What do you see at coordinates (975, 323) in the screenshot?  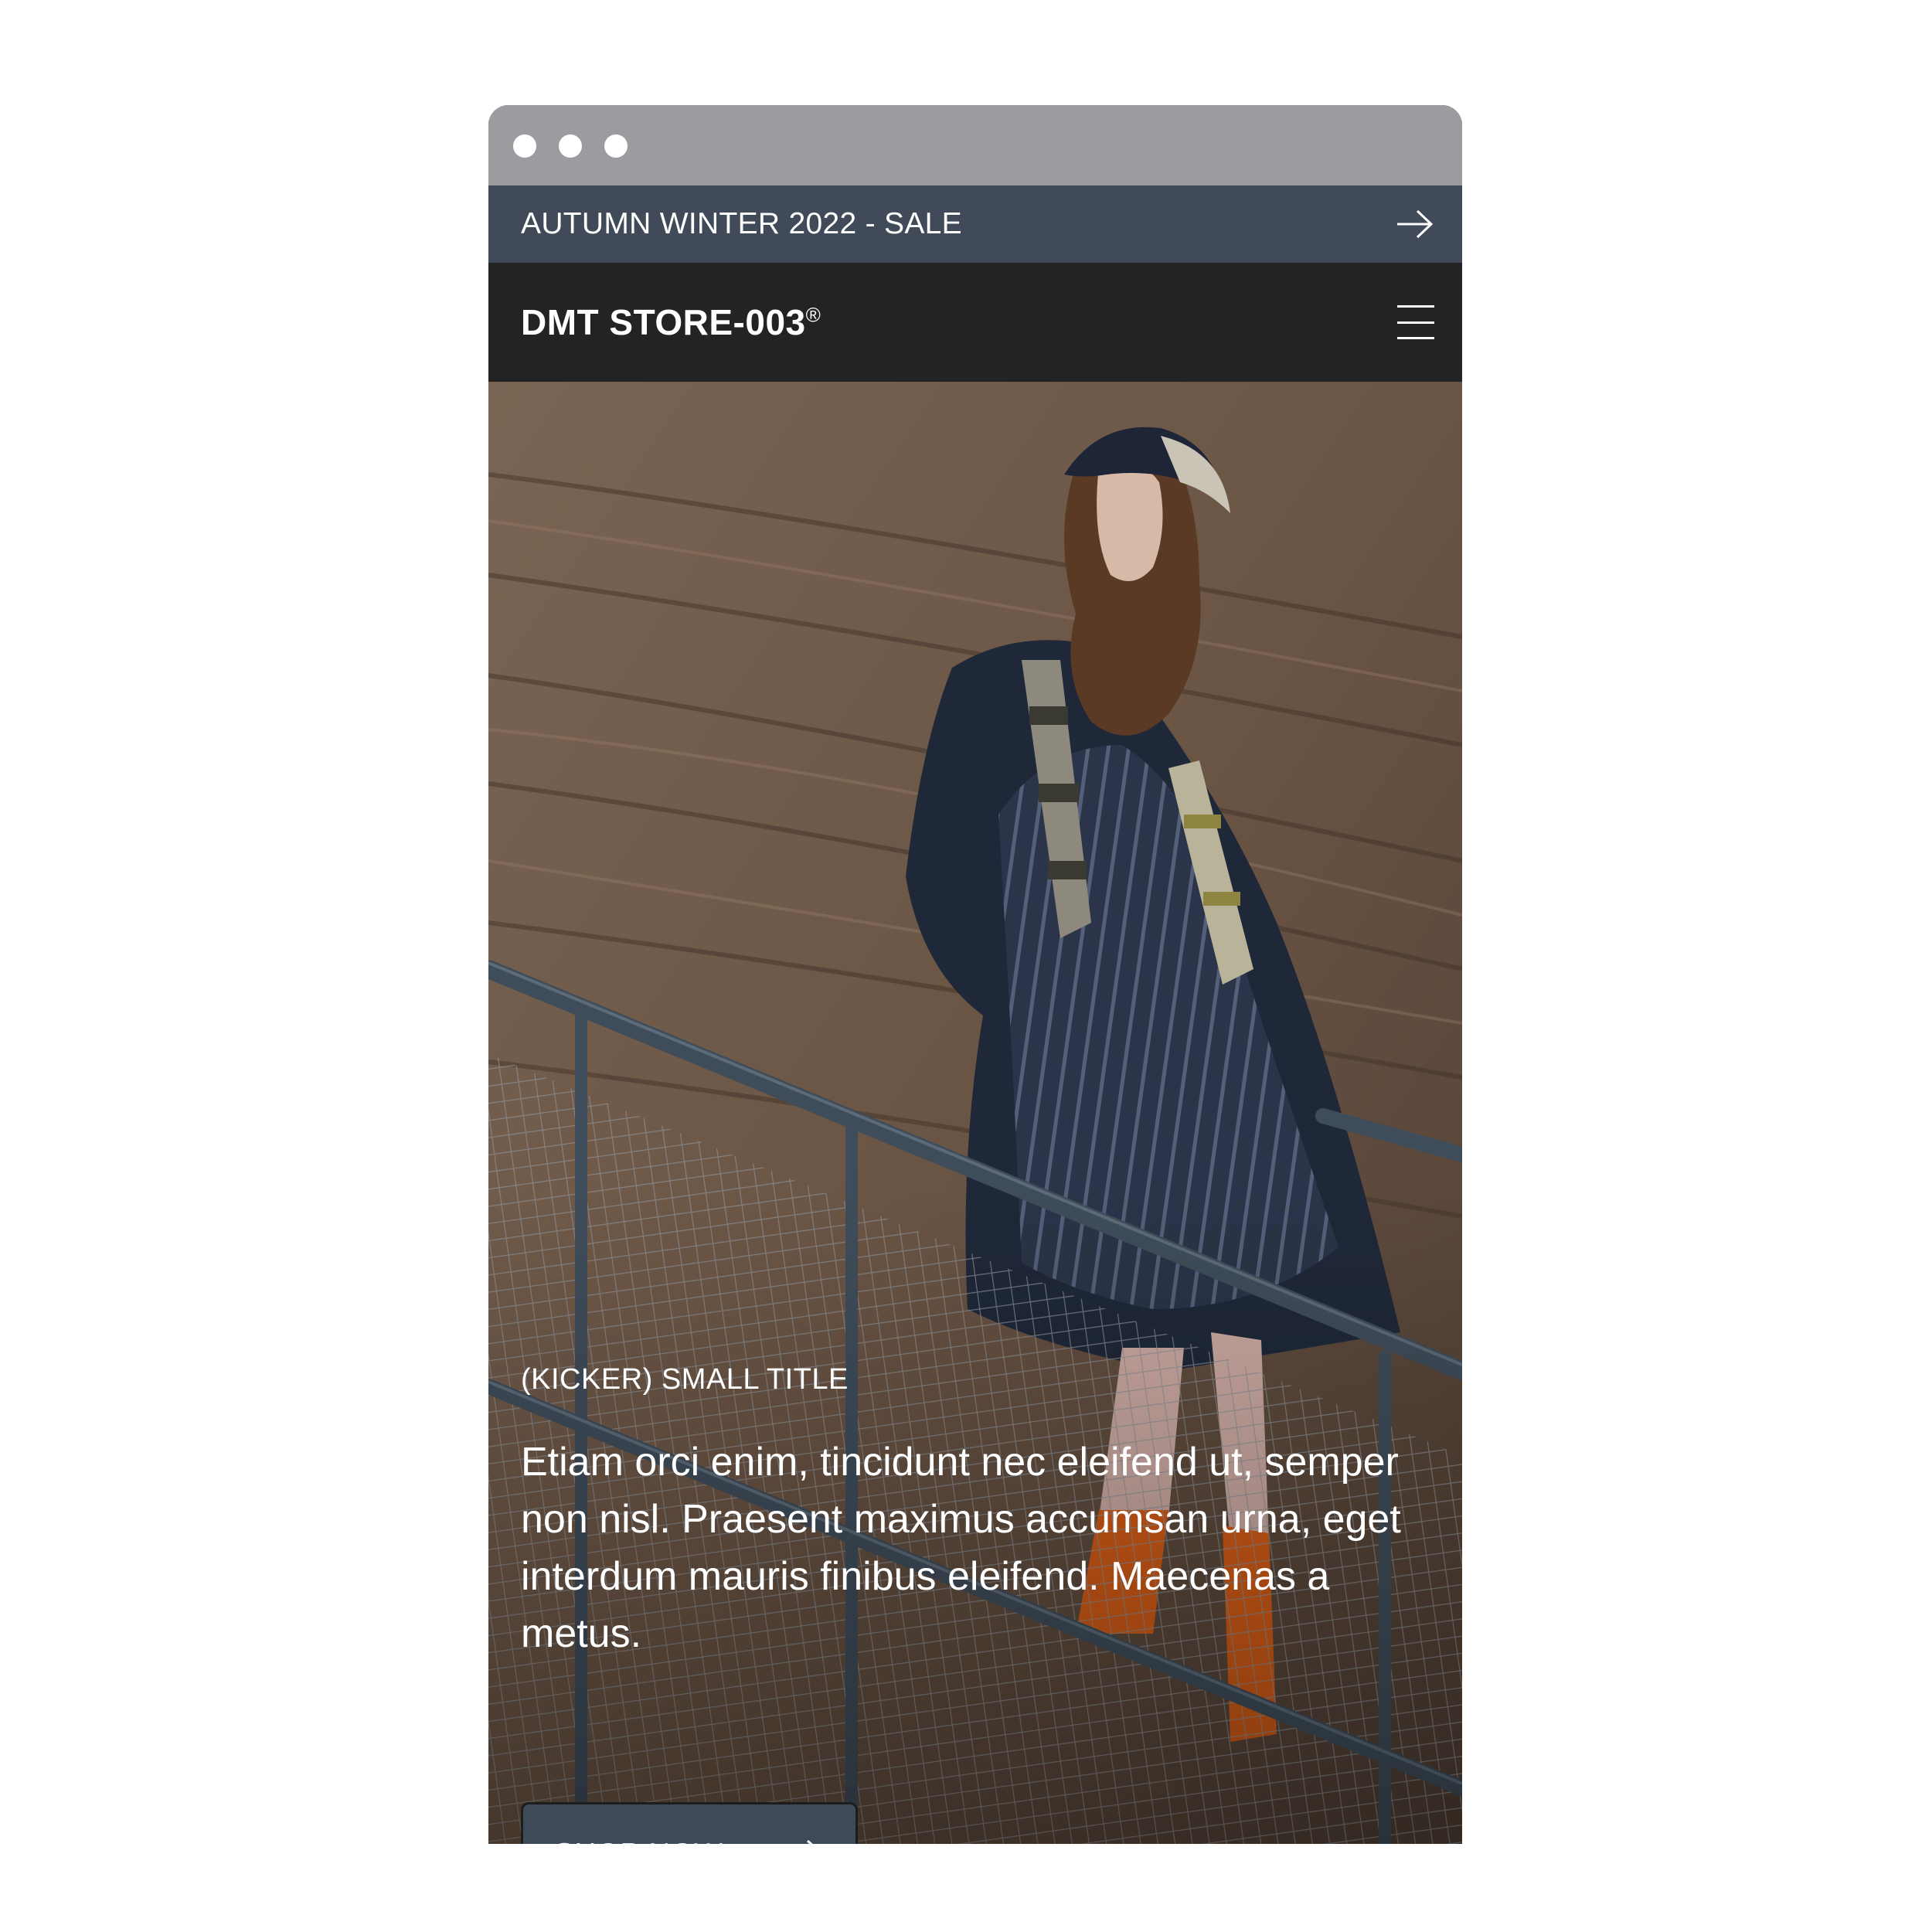 I see `site-header: DMT STORE-003®` at bounding box center [975, 323].